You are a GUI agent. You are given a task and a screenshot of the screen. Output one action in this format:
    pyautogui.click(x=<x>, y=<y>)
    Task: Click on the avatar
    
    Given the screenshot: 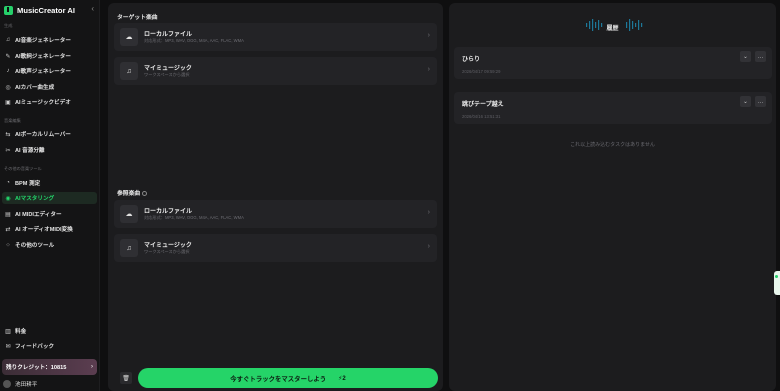 What is the action you would take?
    pyautogui.click(x=7, y=384)
    